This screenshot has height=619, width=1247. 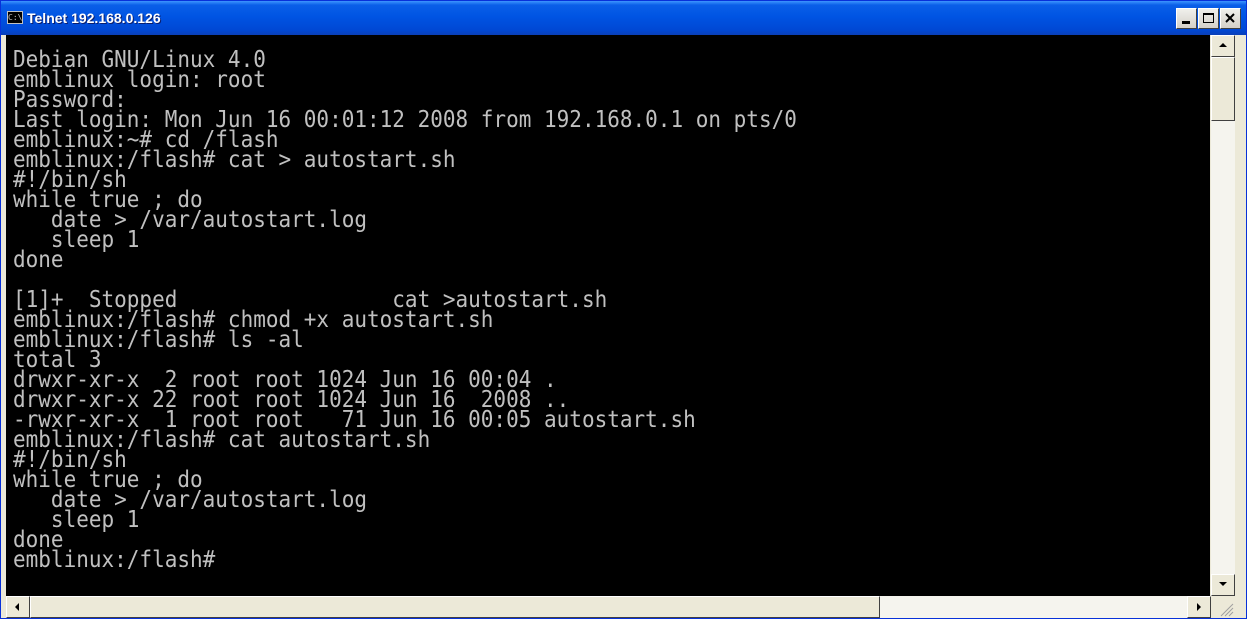 I want to click on title-bar: C:\ Telnet 192.168.0.126, so click(x=623, y=18).